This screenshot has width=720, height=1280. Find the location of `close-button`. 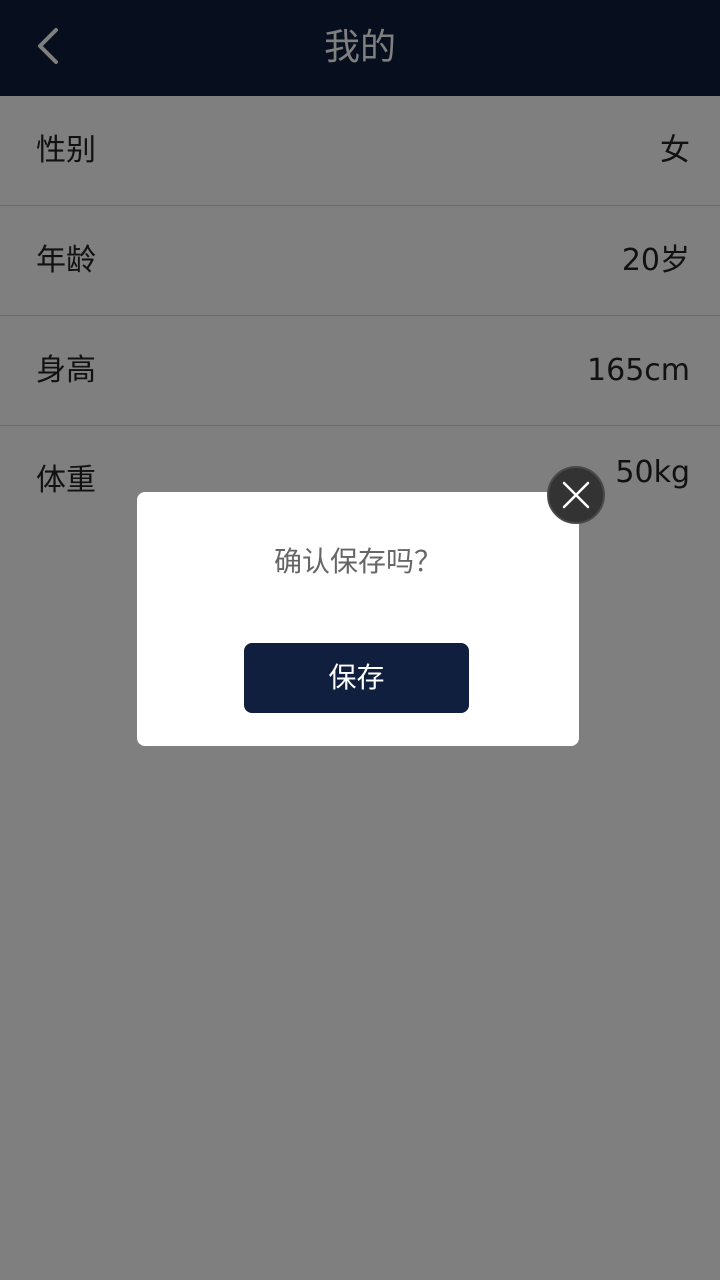

close-button is located at coordinates (576, 495).